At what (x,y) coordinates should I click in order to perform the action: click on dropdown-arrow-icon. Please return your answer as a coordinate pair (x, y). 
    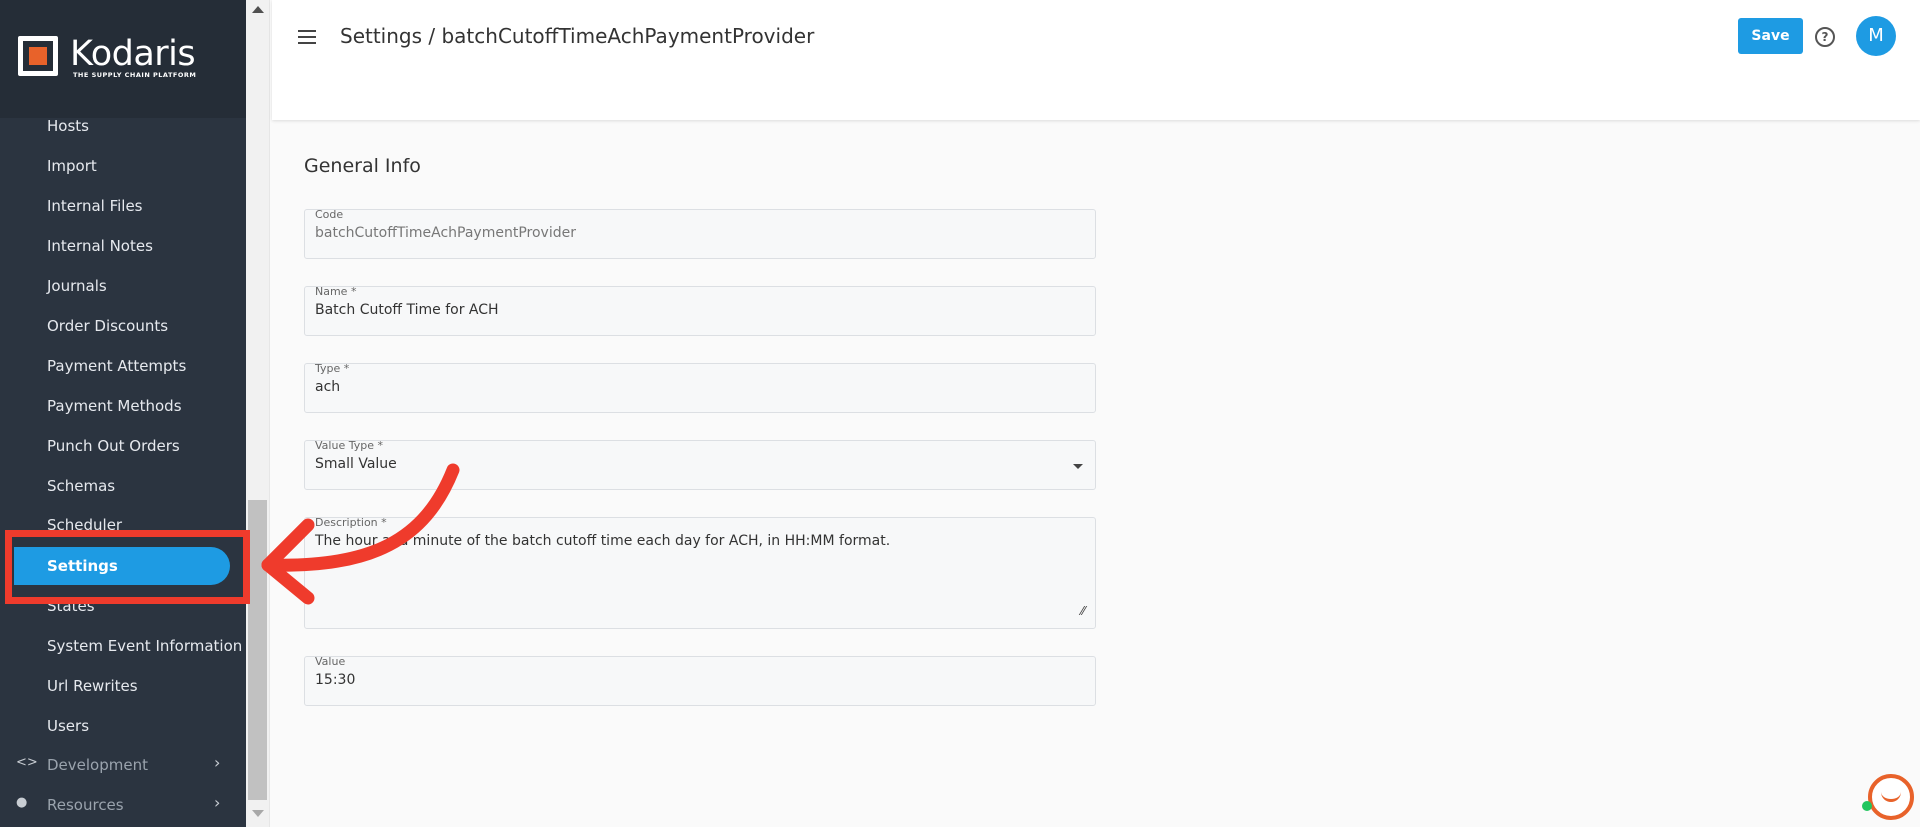
    Looking at the image, I should click on (1078, 466).